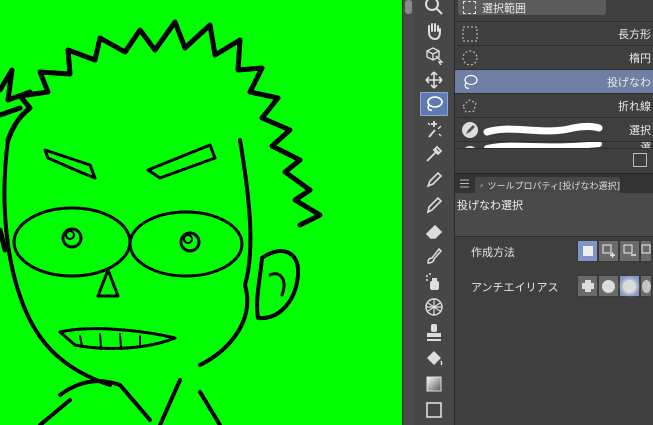  Describe the element at coordinates (469, 106) in the screenshot. I see `polyline-select-icon` at that location.